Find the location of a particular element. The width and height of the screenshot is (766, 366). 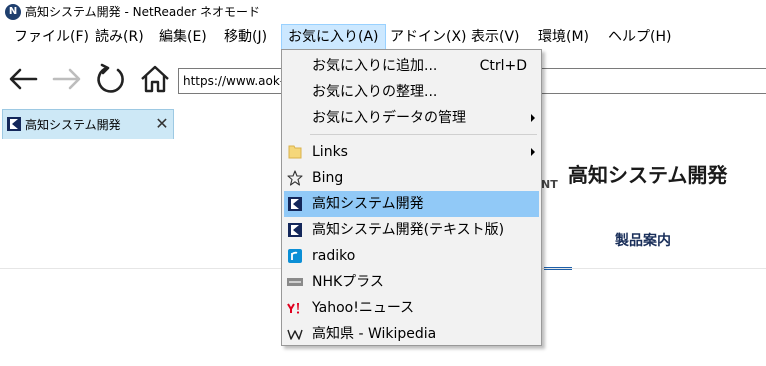

menu-item-label: Yahoo!ニュース is located at coordinates (363, 308).